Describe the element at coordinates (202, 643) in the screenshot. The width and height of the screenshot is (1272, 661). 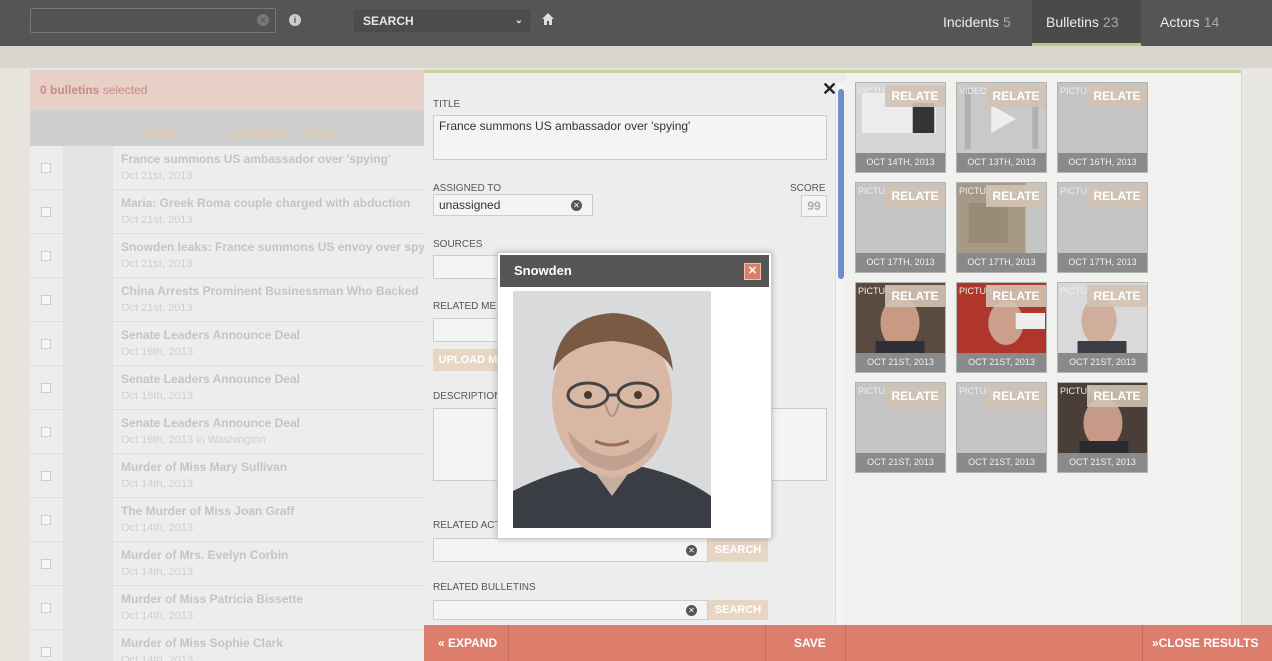
I see `row-title: Murder of Miss Sophie Clark` at that location.